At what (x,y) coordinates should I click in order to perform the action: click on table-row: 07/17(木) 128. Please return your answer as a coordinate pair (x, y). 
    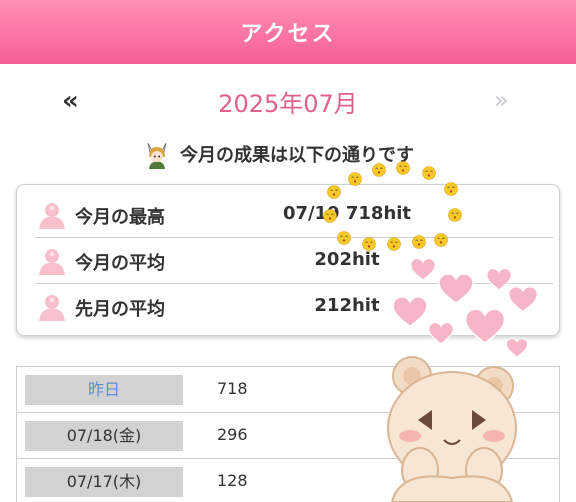
    Looking at the image, I should click on (288, 480).